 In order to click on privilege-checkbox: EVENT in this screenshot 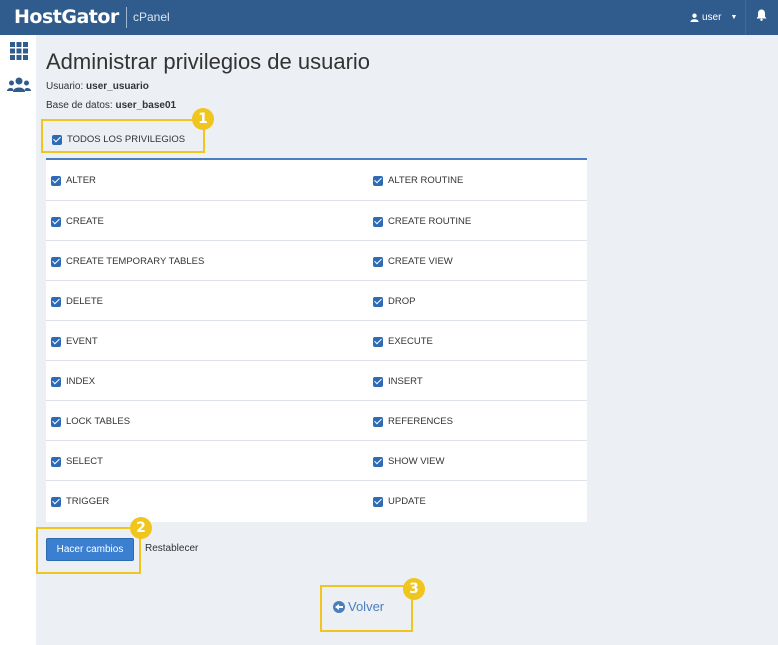, I will do `click(74, 341)`.